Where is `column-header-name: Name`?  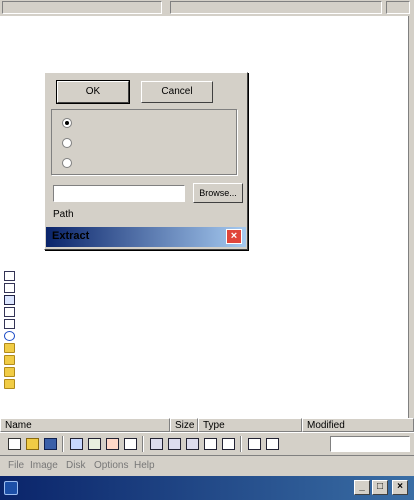
column-header-name: Name is located at coordinates (85, 425).